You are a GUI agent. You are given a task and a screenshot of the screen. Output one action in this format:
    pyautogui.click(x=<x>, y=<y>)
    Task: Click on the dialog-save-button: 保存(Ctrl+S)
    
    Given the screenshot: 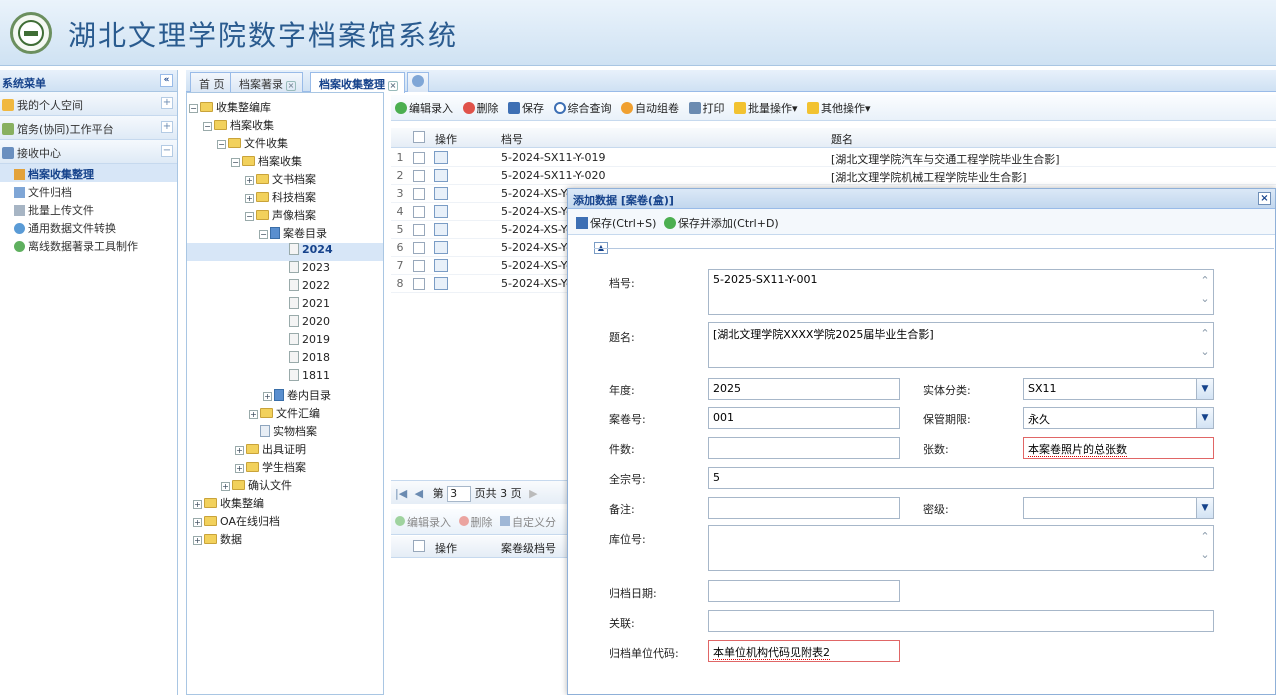 What is the action you would take?
    pyautogui.click(x=616, y=223)
    